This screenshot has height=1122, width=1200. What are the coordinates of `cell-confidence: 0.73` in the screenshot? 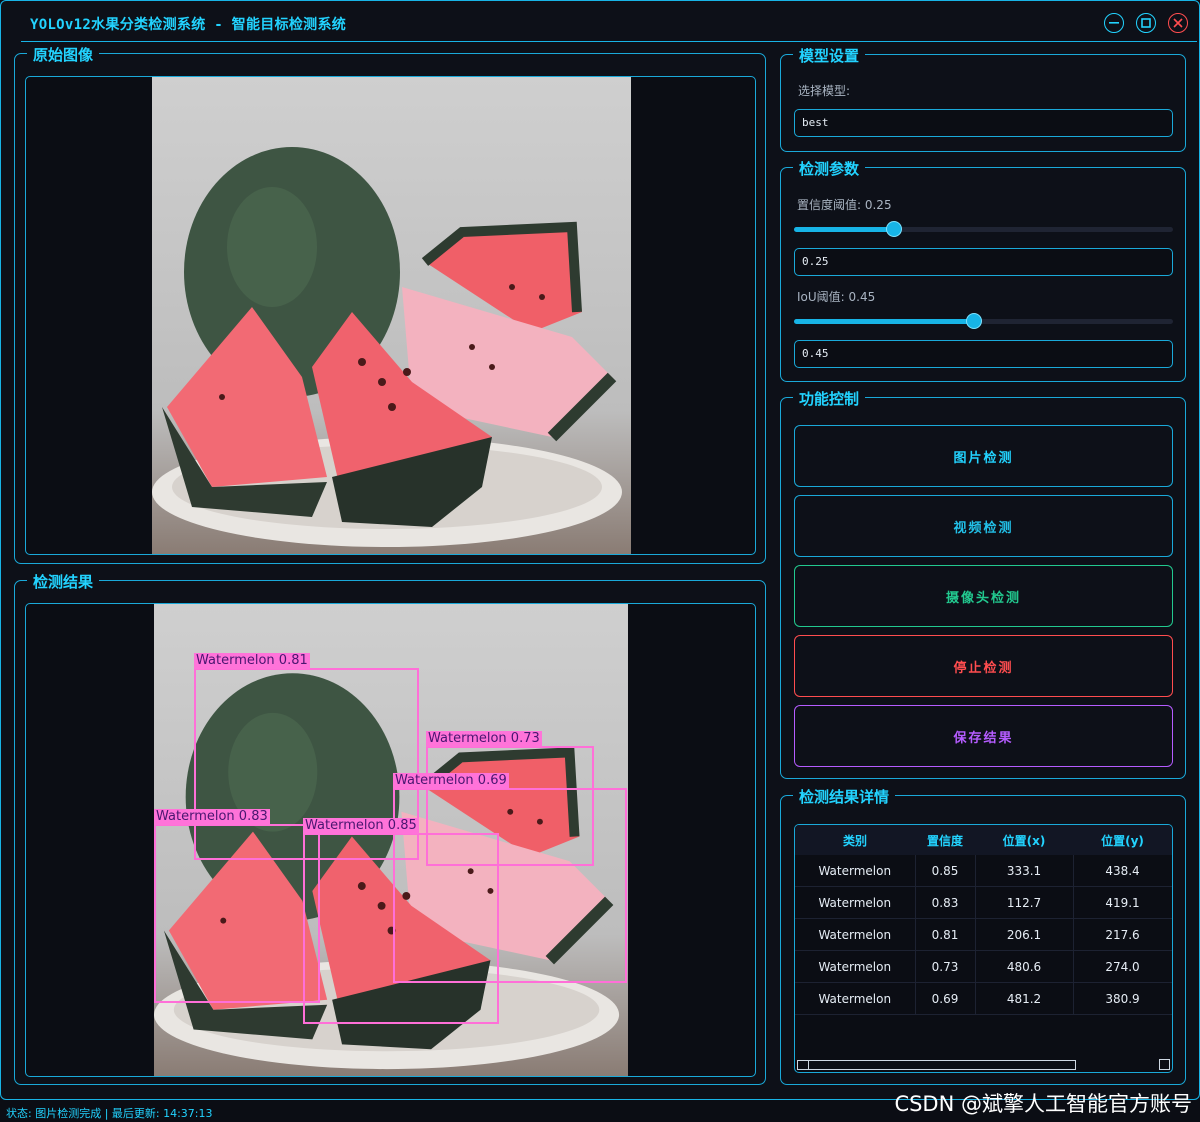 It's located at (945, 966).